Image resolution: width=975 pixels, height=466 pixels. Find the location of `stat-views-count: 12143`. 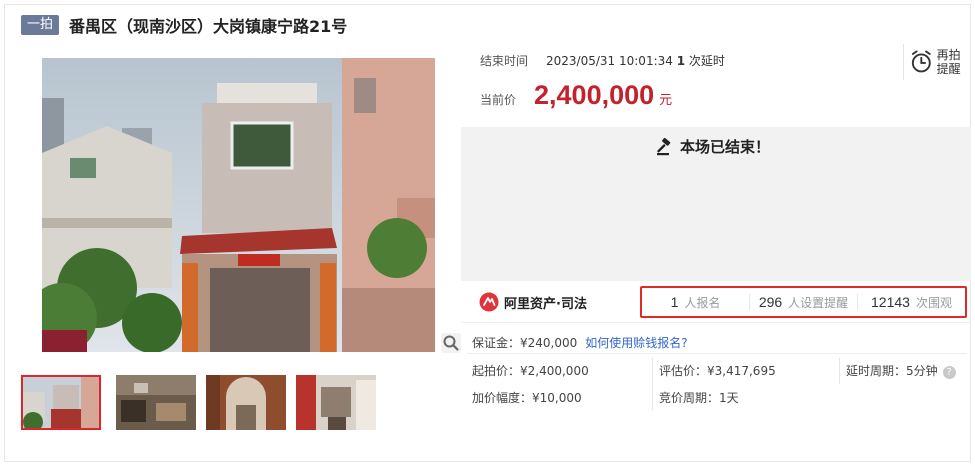

stat-views-count: 12143 is located at coordinates (890, 302).